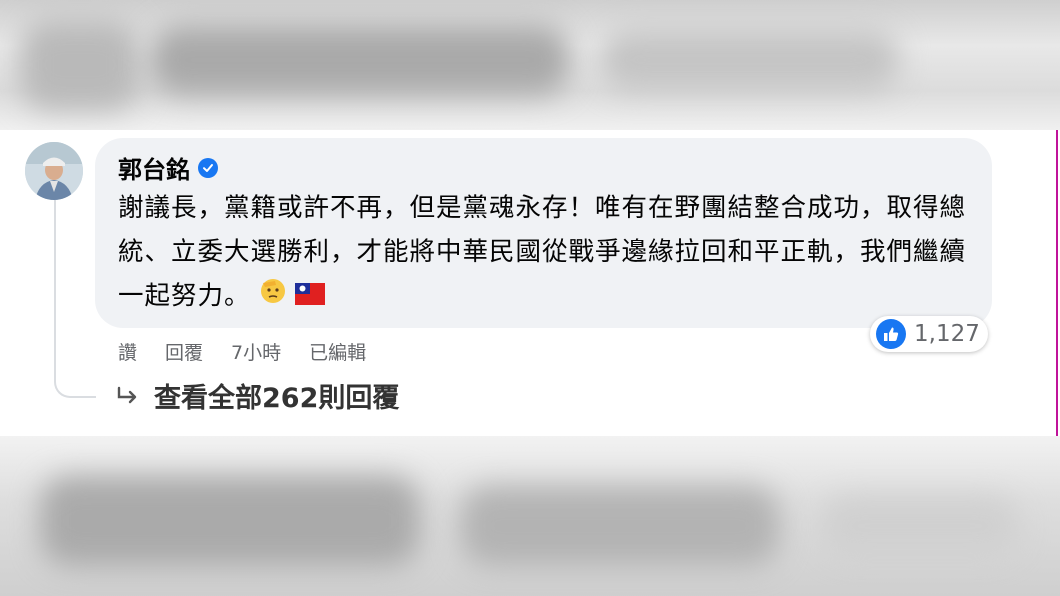 Image resolution: width=1060 pixels, height=596 pixels. I want to click on like-button: 讚, so click(127, 351).